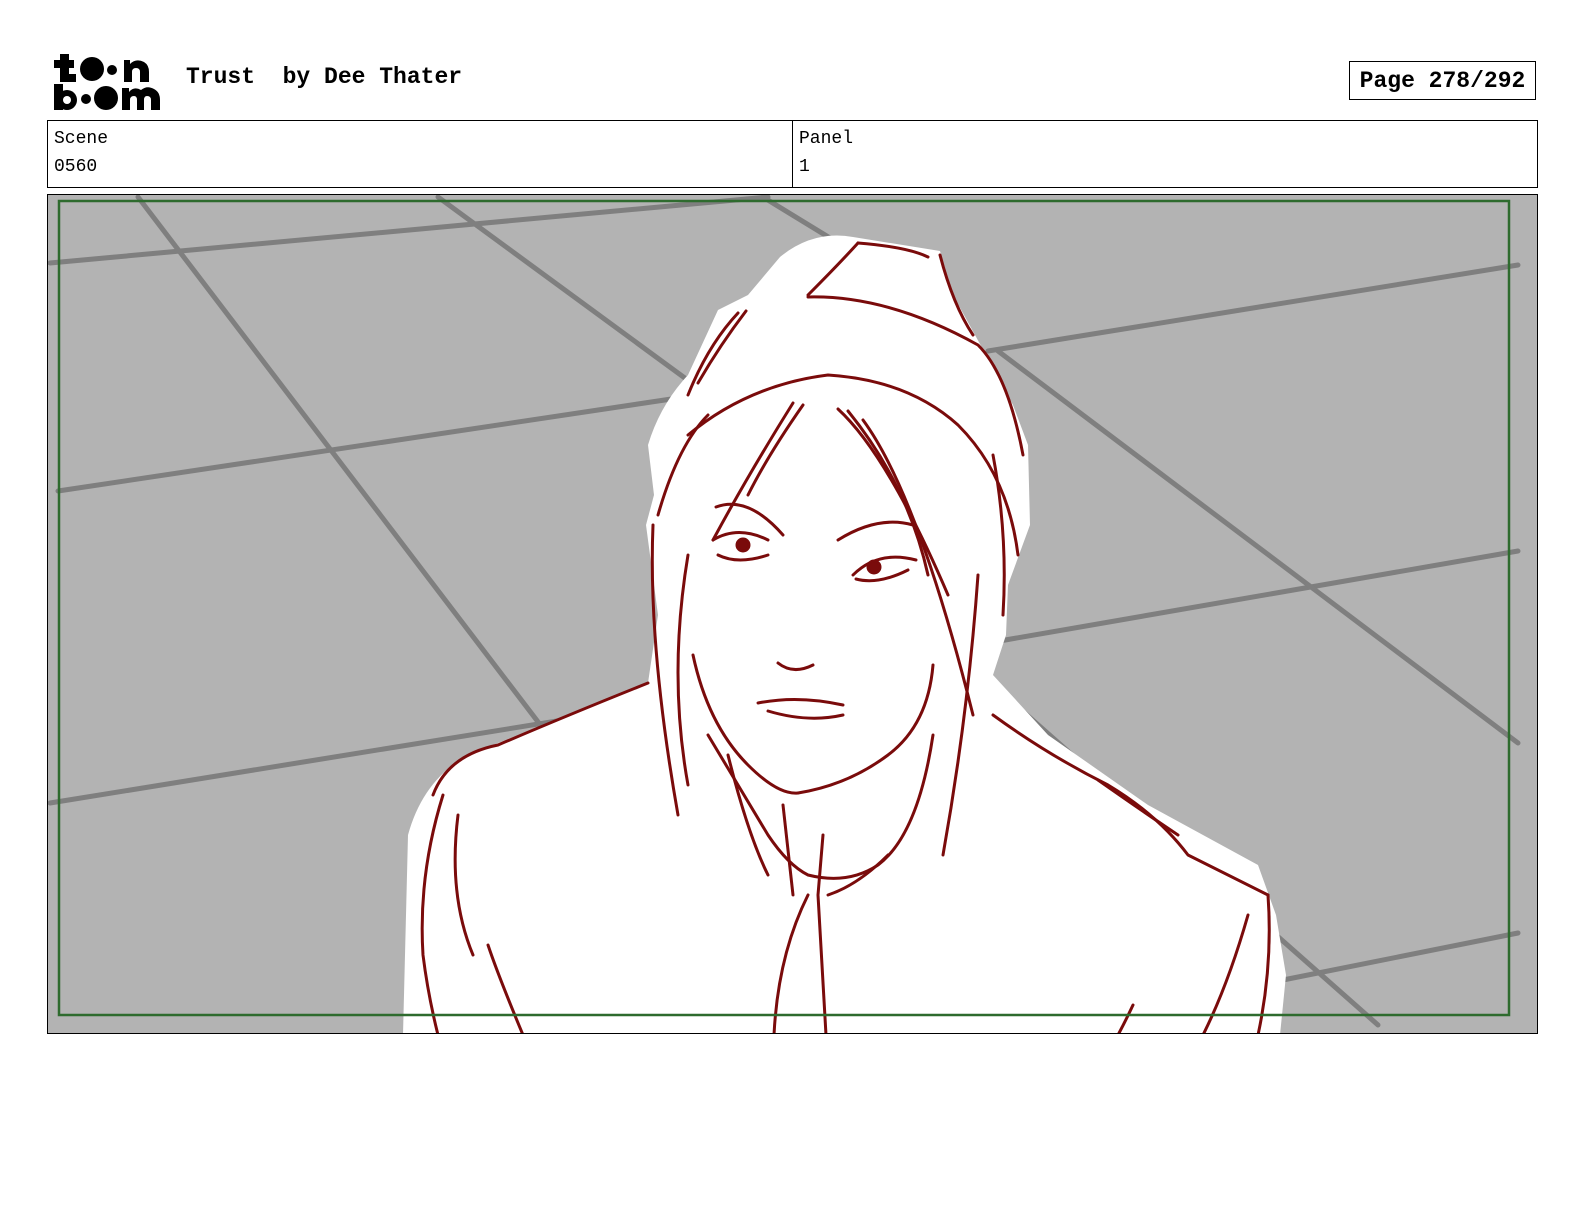 The image size is (1584, 1224). I want to click on scene-panel-info: Scene 0560 Panel 1, so click(792, 154).